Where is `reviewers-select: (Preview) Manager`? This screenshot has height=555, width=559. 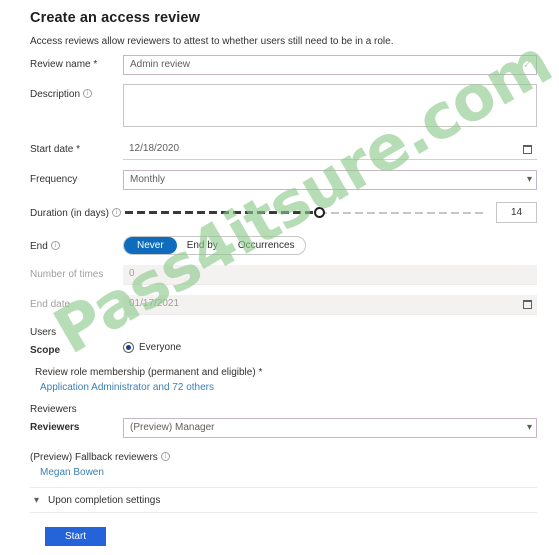 reviewers-select: (Preview) Manager is located at coordinates (330, 428).